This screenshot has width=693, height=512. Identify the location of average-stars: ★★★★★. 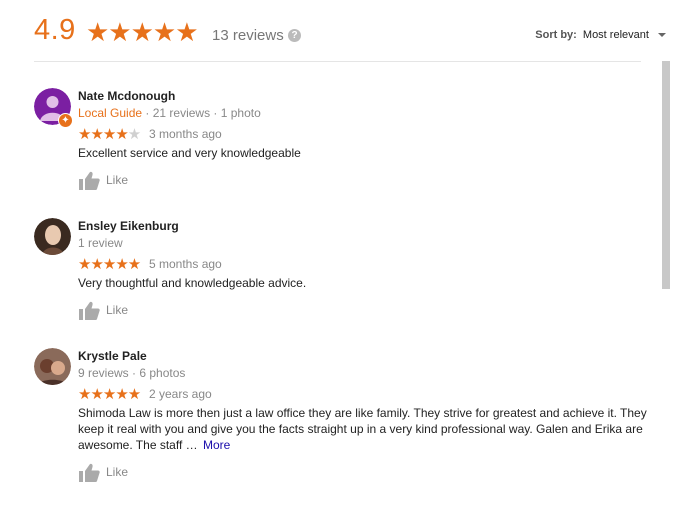
(142, 32).